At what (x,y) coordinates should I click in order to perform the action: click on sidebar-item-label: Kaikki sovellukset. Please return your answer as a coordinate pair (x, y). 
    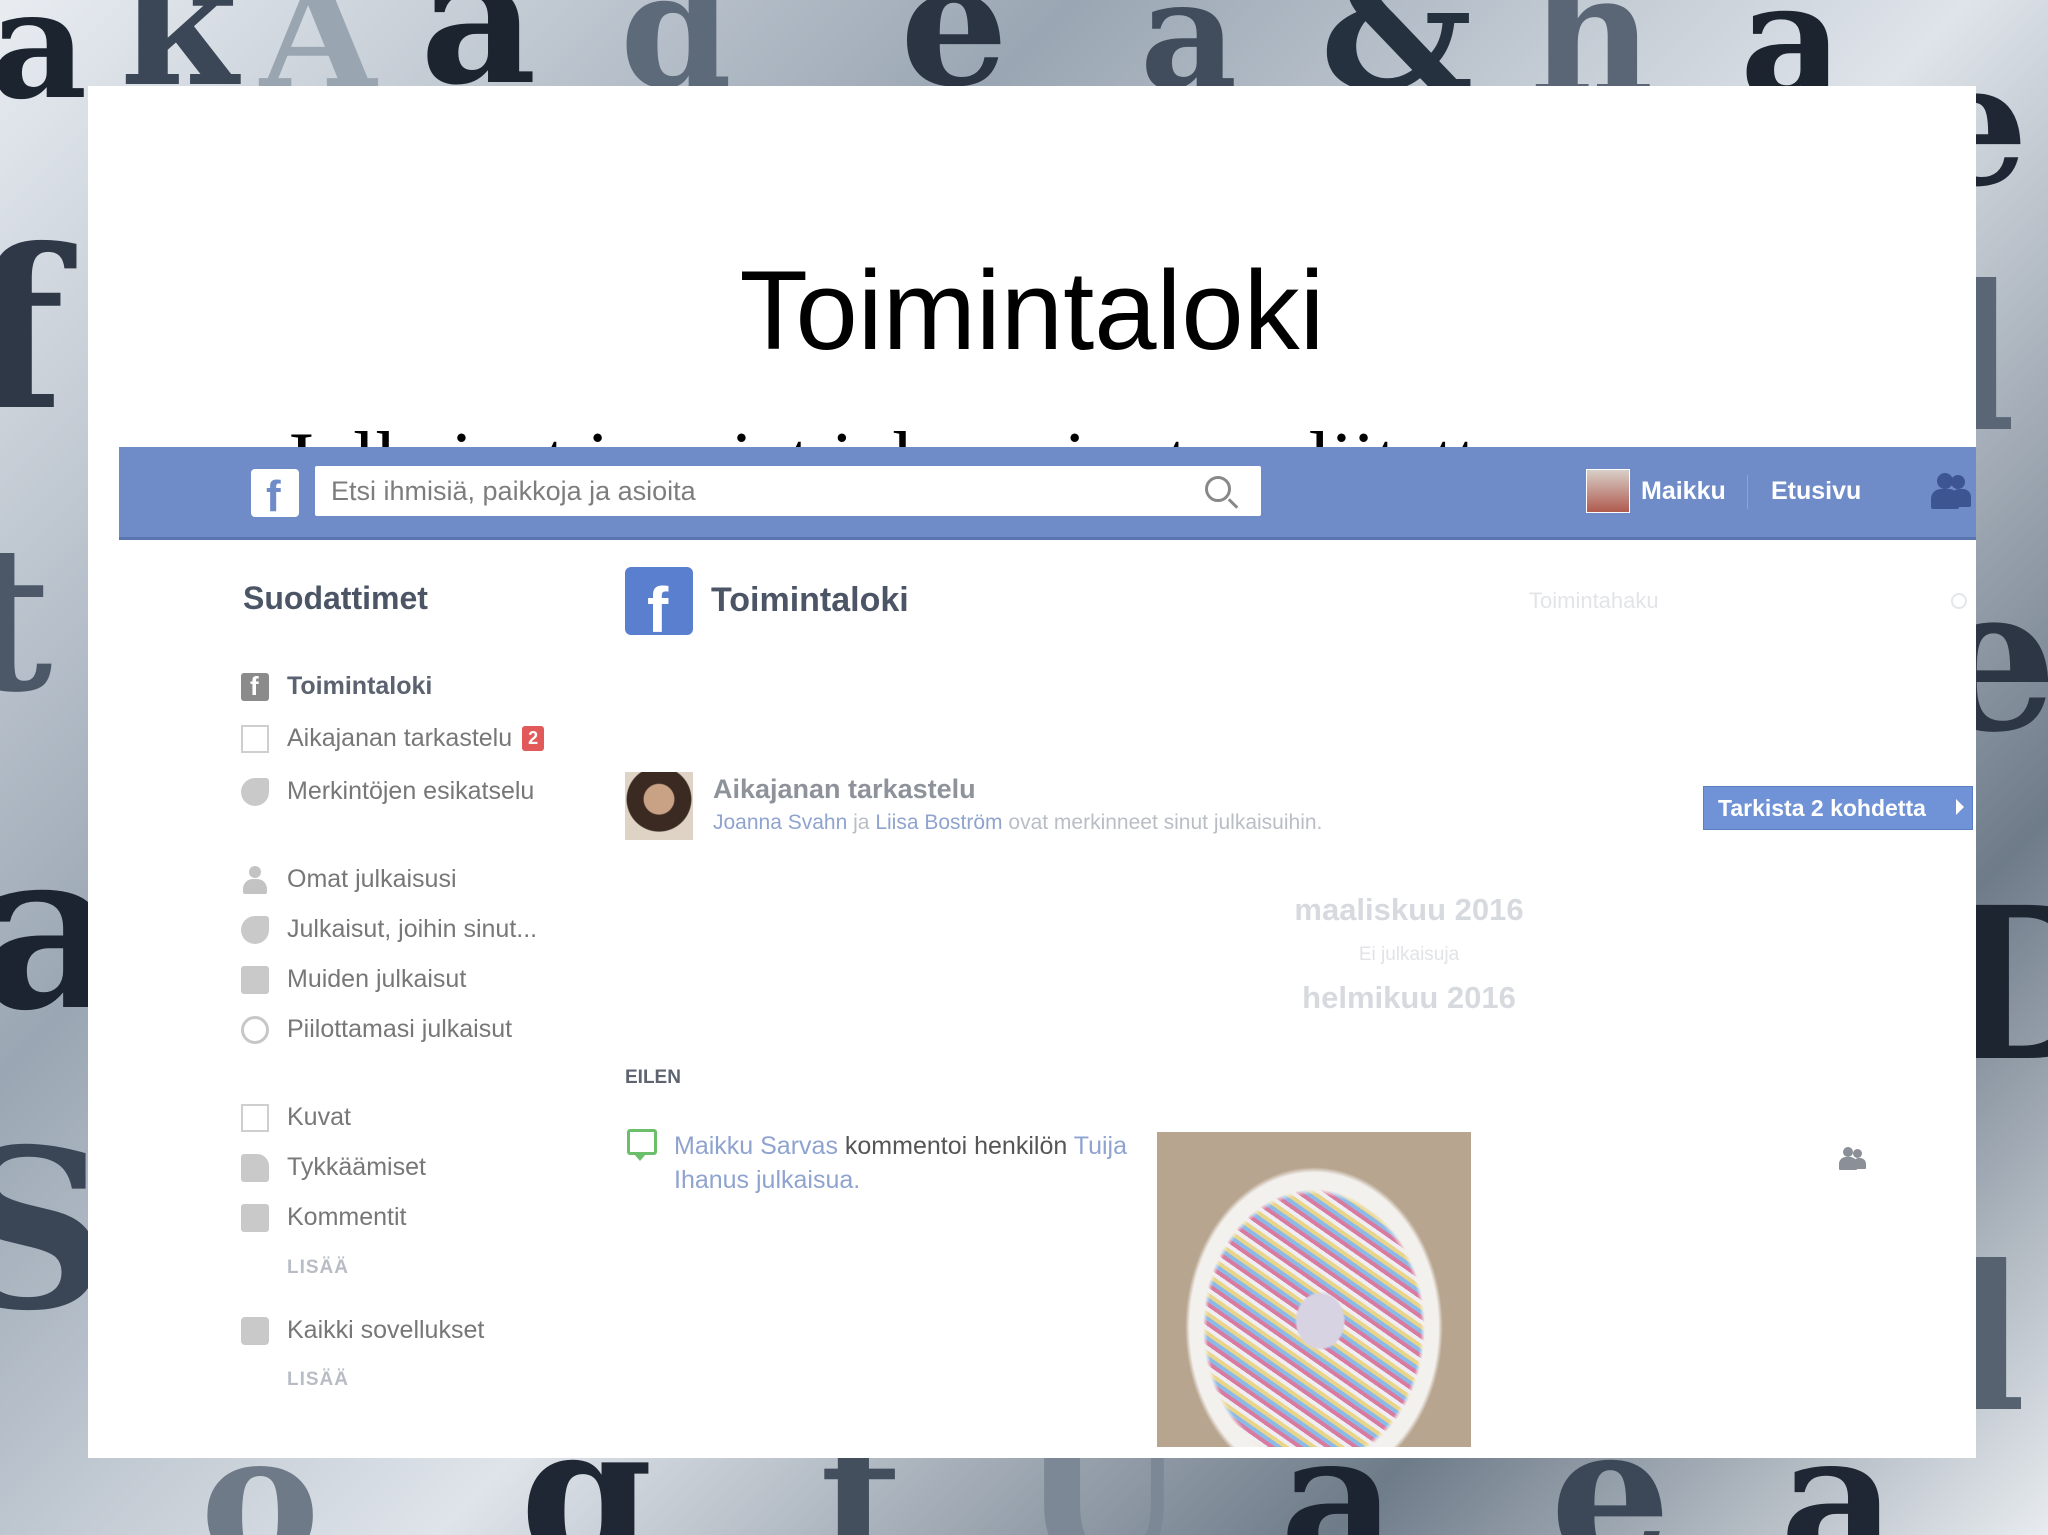
    Looking at the image, I should click on (386, 1330).